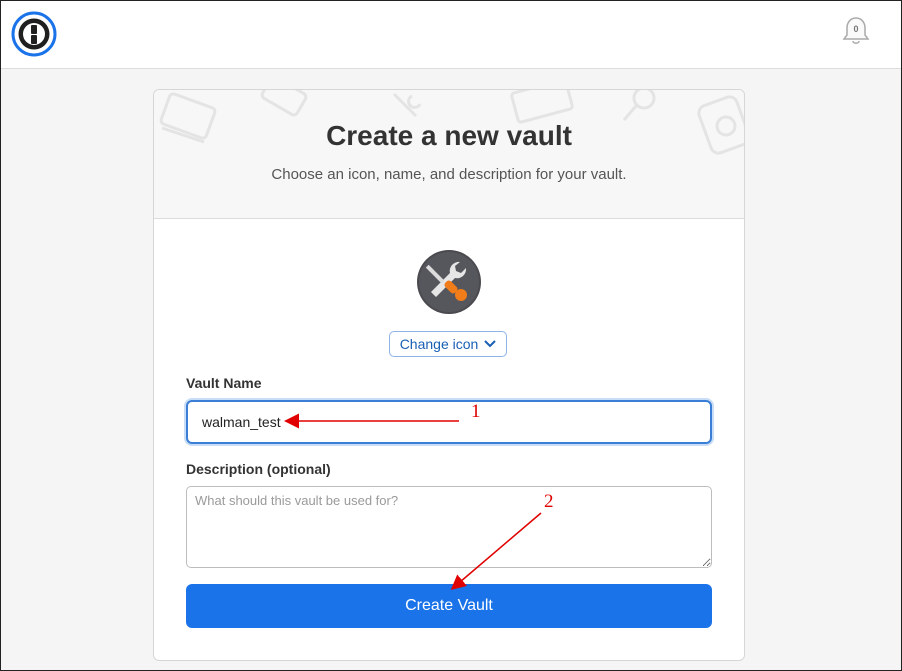 Image resolution: width=902 pixels, height=671 pixels. I want to click on chevron-down-icon, so click(490, 344).